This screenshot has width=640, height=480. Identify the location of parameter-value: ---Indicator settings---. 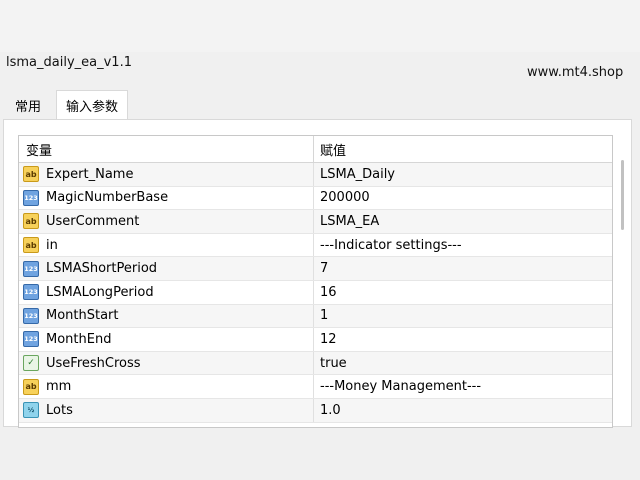
(391, 245).